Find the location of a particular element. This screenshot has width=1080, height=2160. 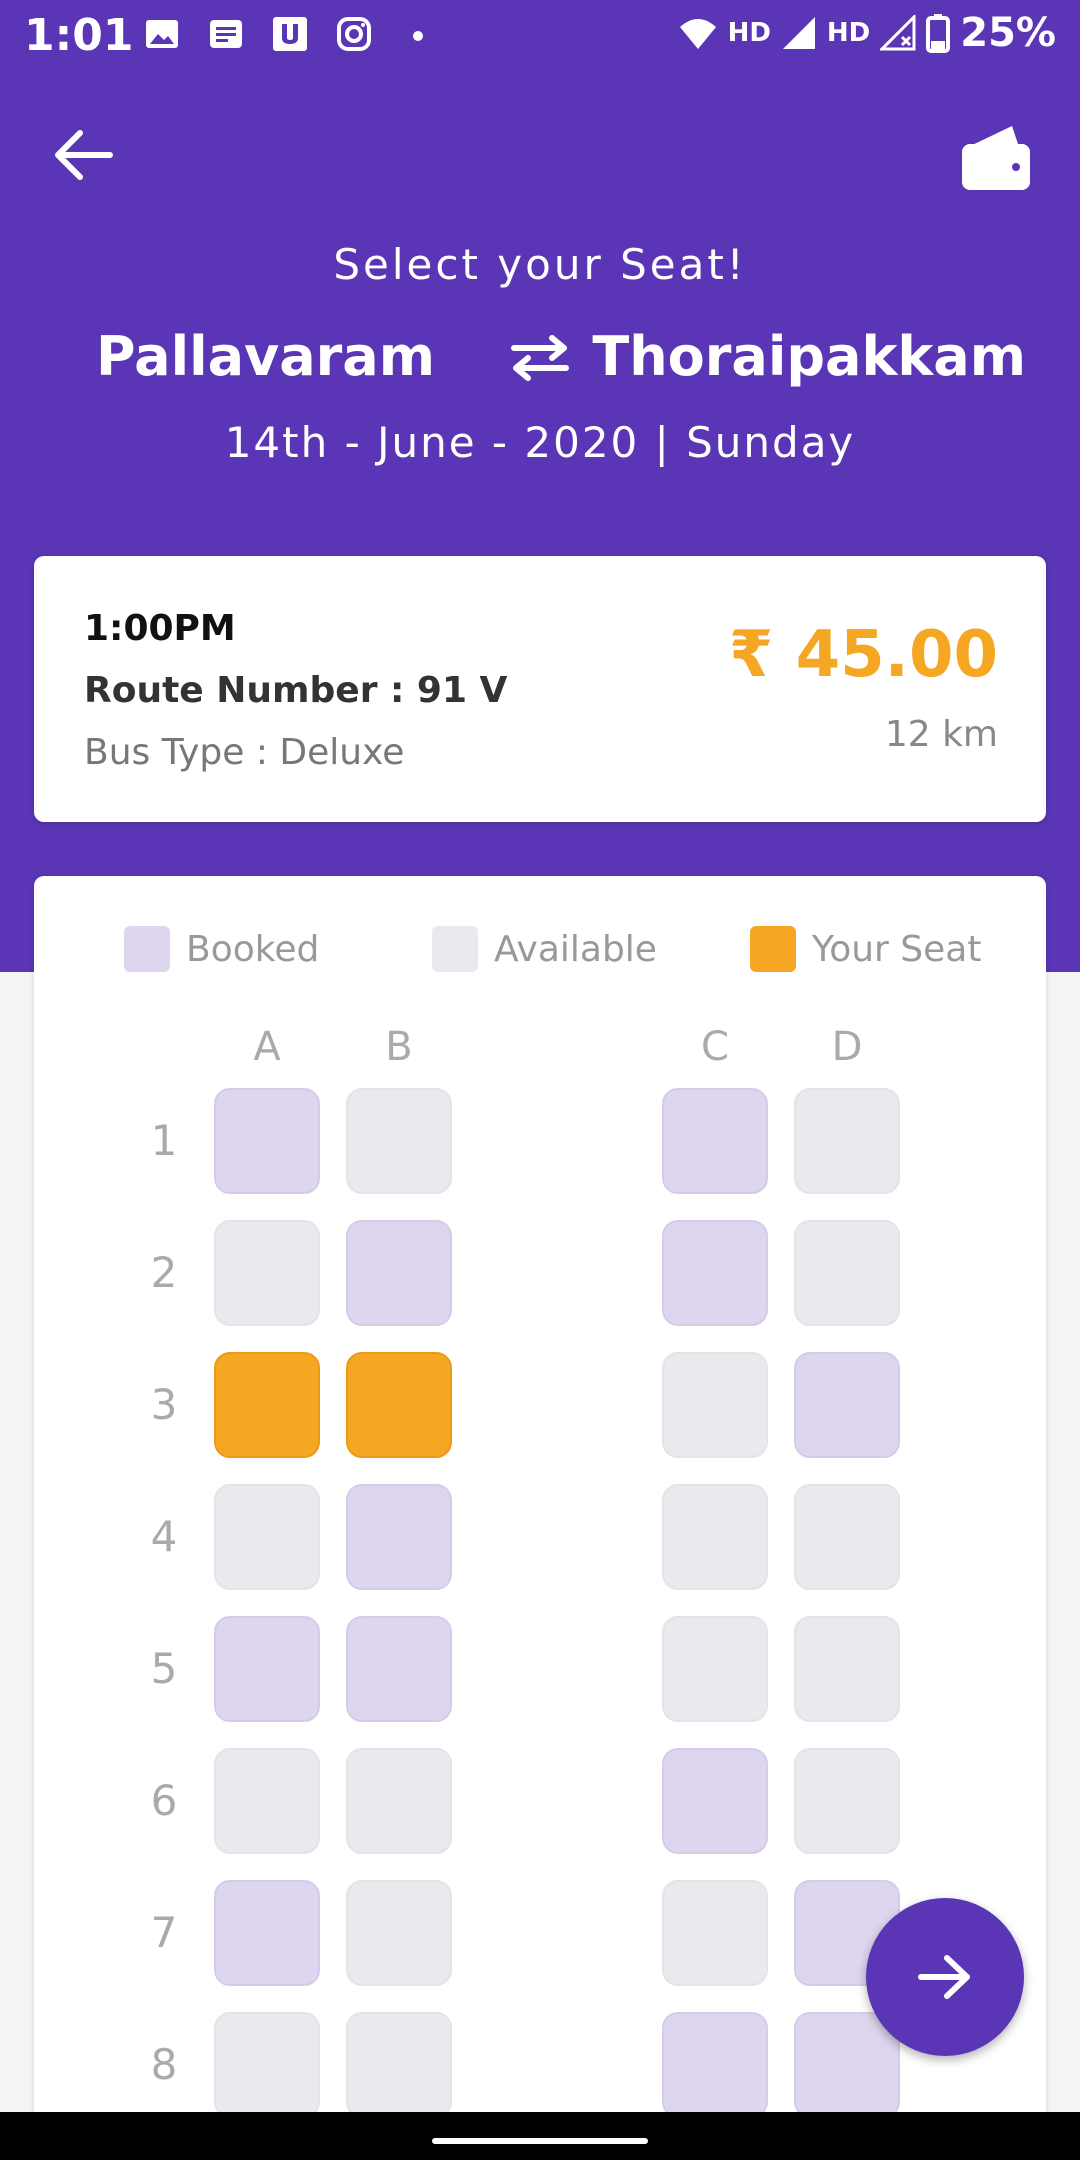

seat-8c is located at coordinates (715, 2064).